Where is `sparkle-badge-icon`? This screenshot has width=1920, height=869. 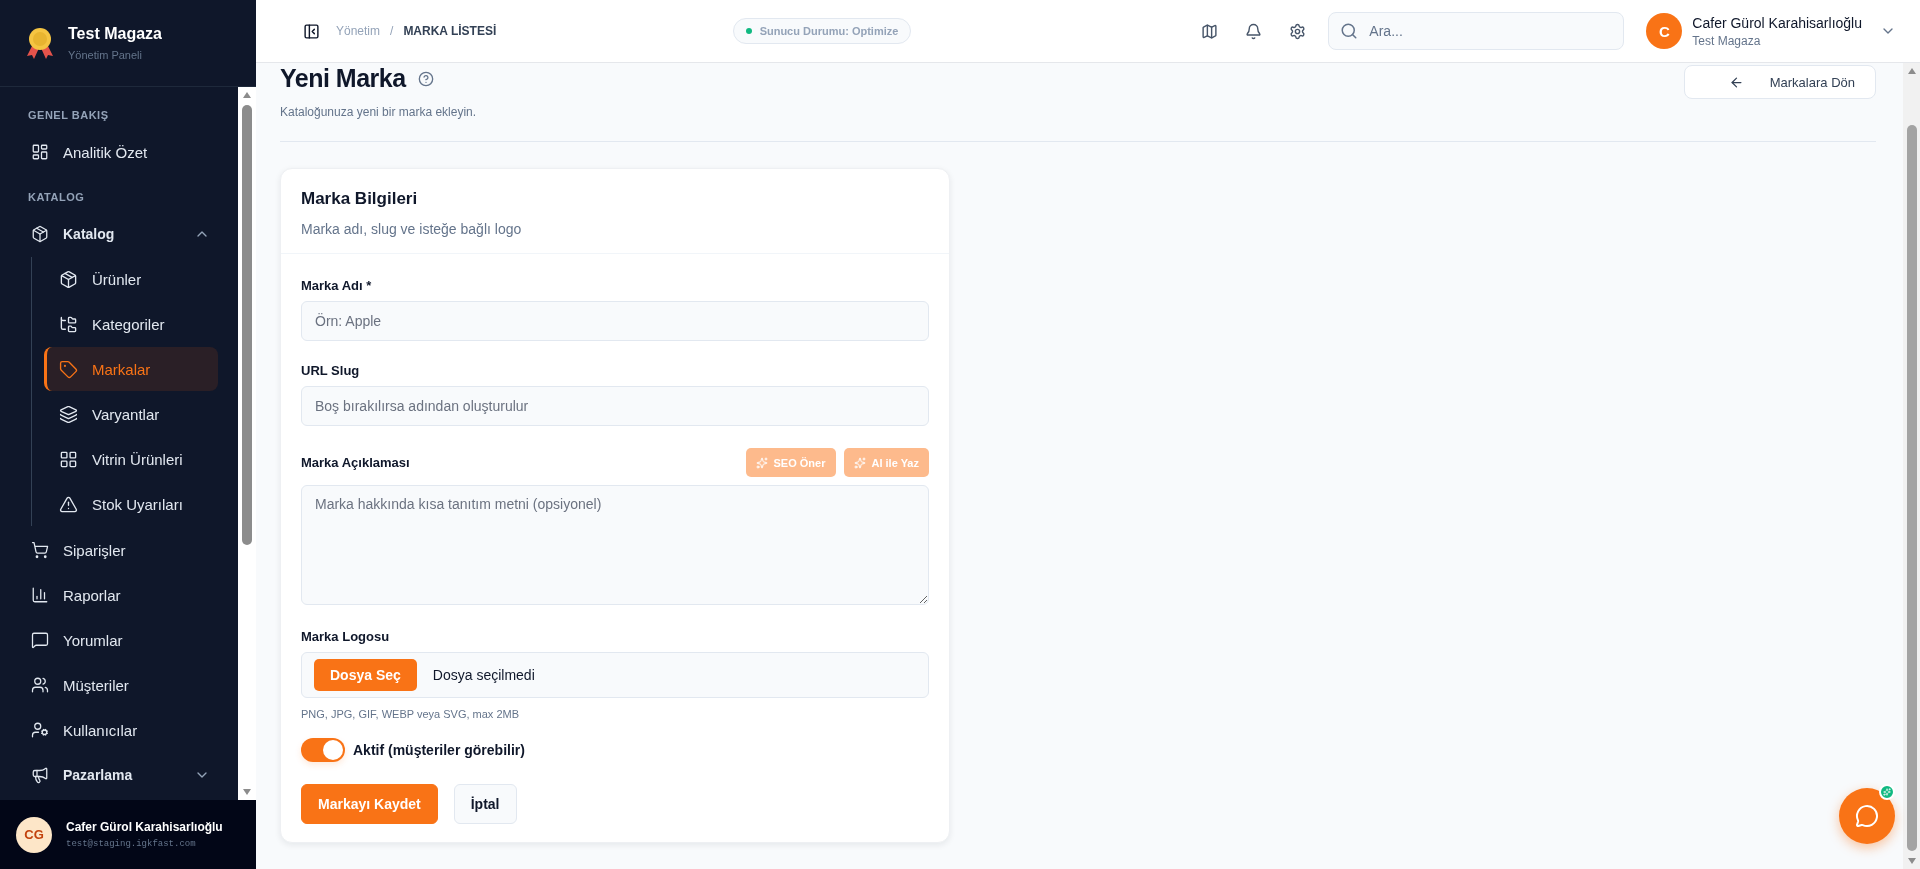 sparkle-badge-icon is located at coordinates (1887, 792).